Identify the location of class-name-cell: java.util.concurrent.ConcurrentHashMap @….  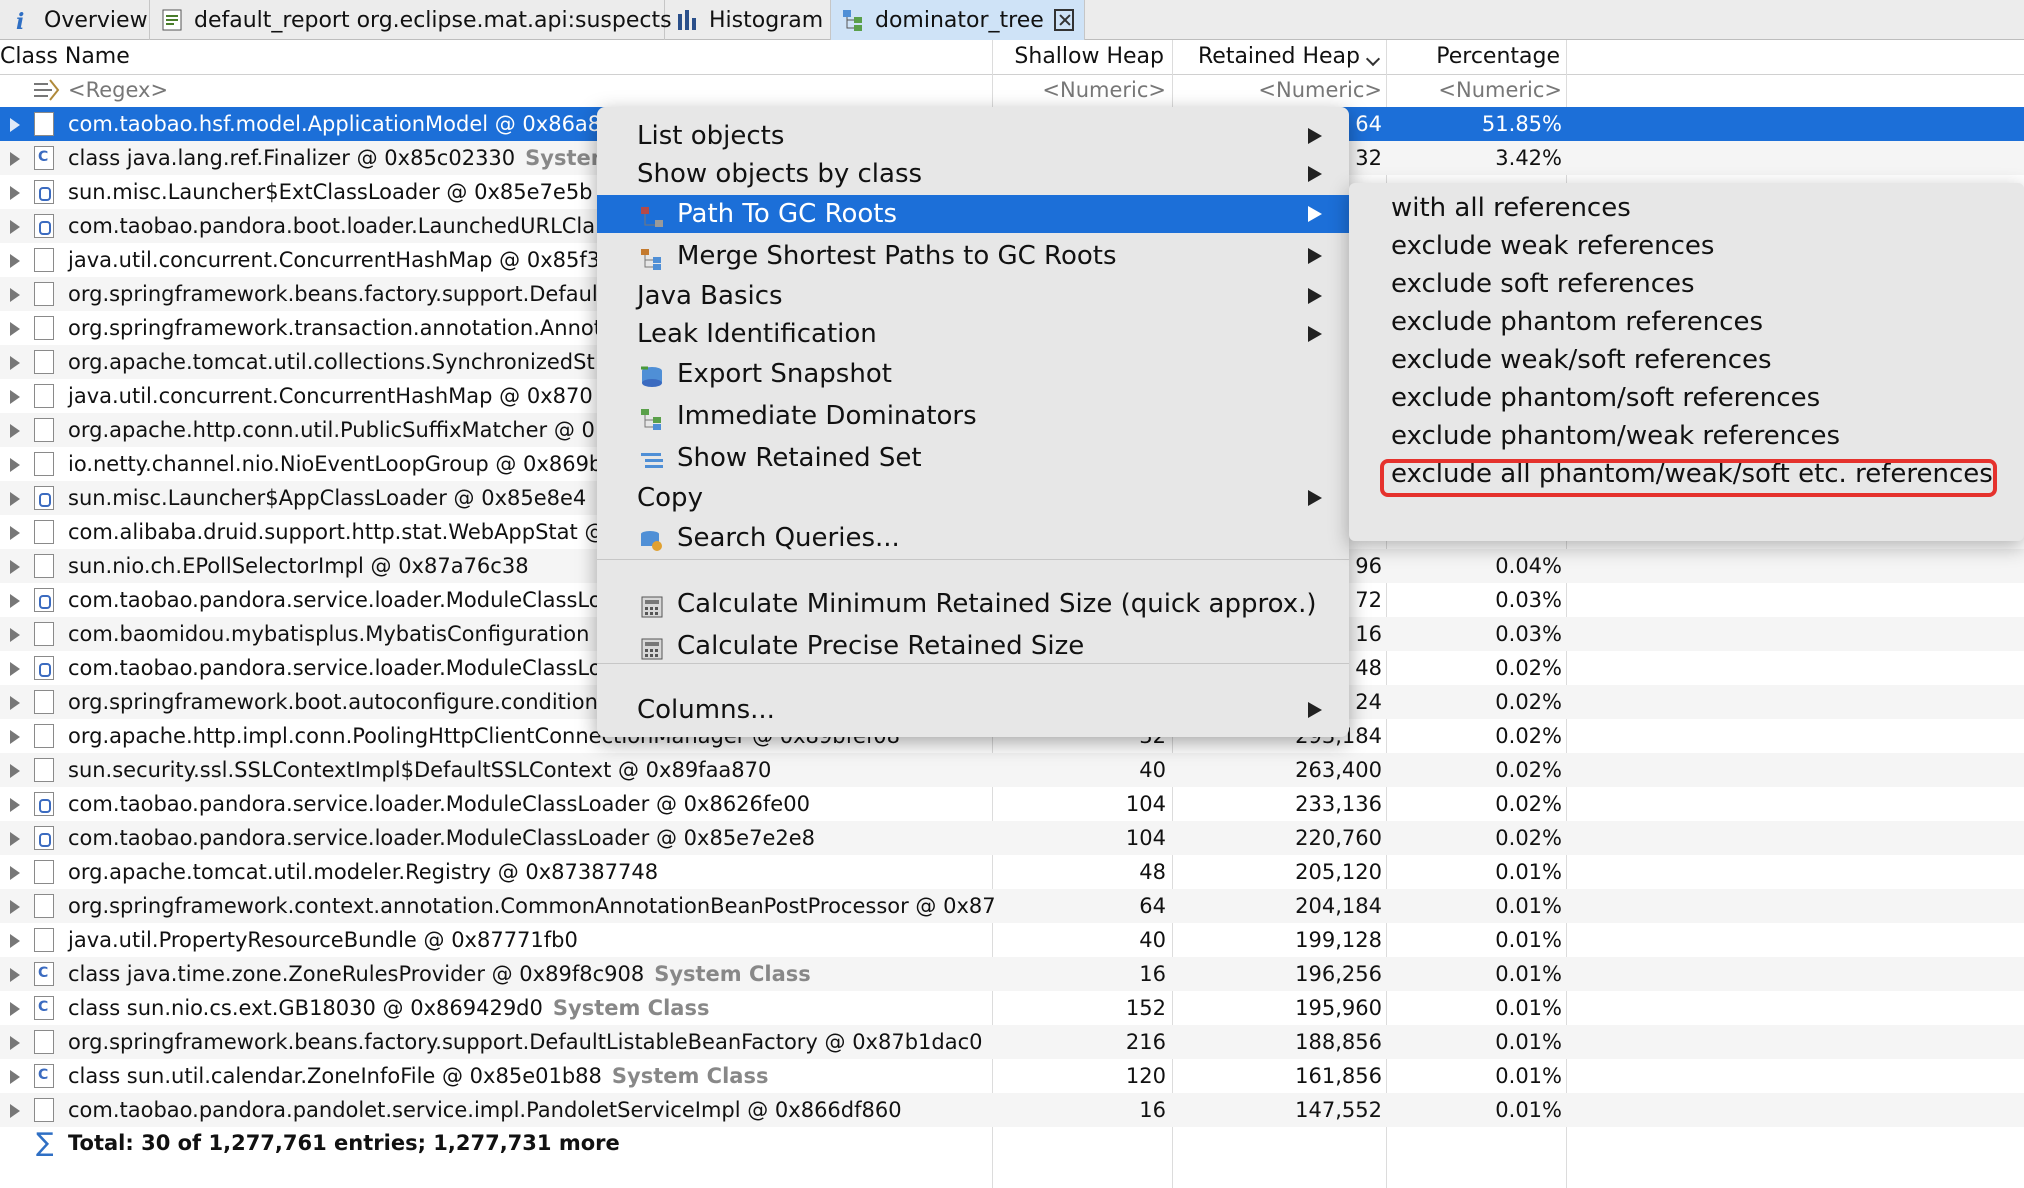
(339, 260).